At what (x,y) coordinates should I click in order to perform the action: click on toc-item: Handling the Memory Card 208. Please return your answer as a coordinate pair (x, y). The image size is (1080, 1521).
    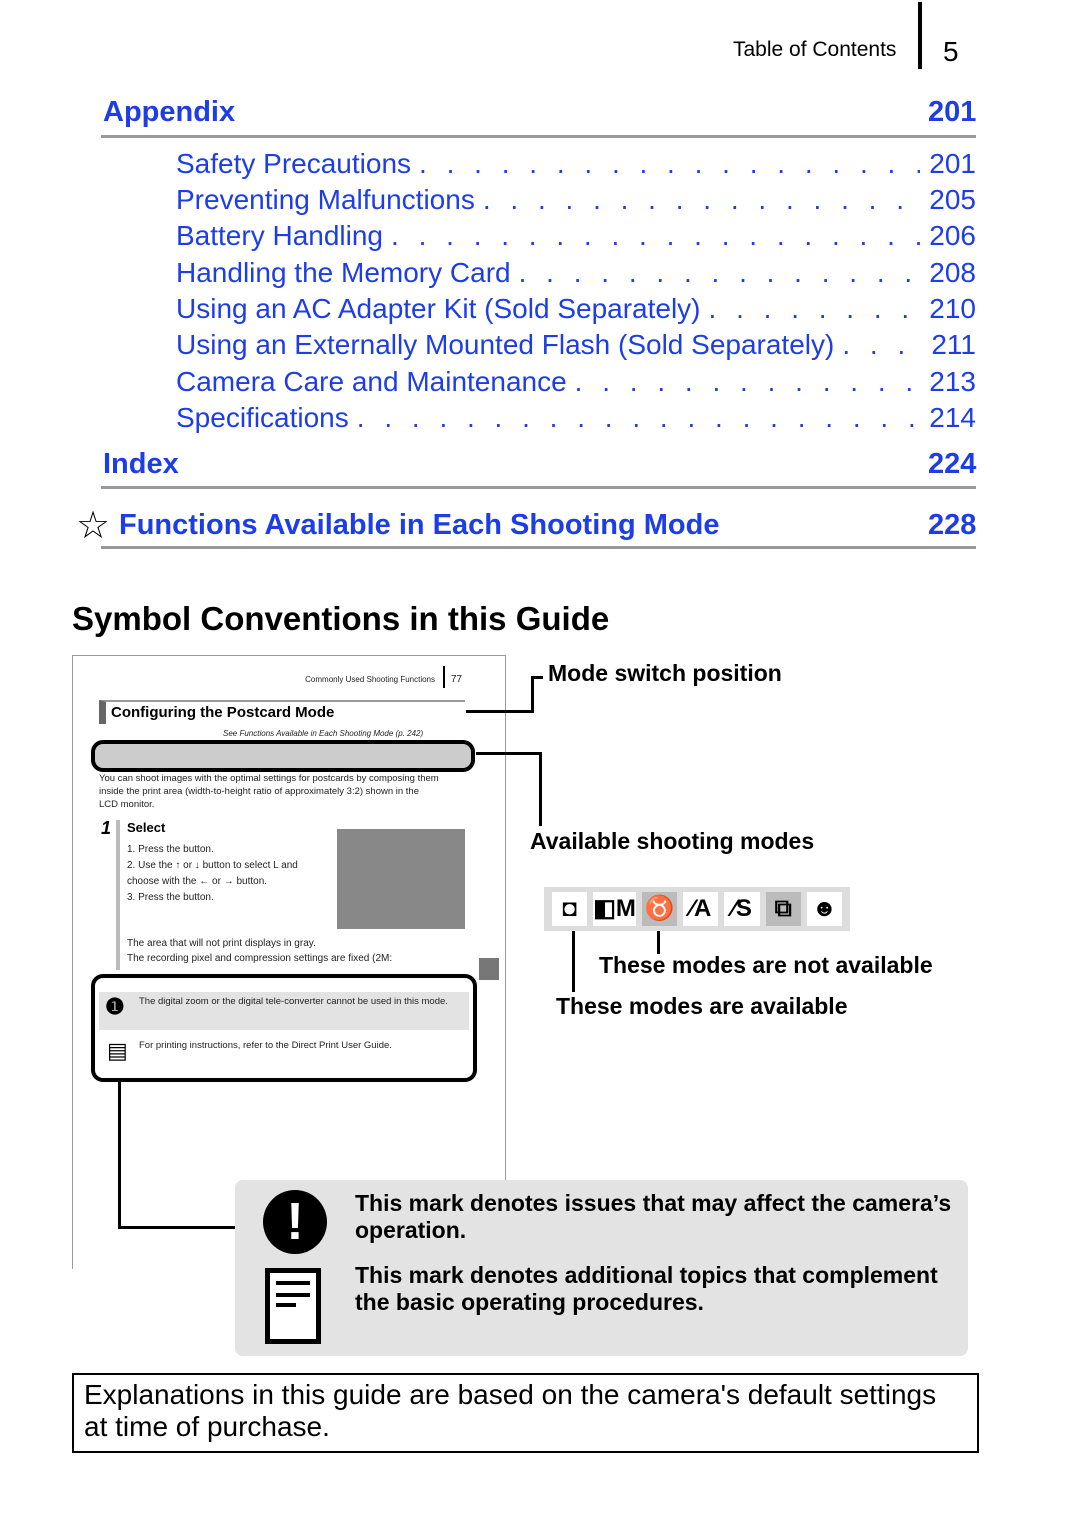
    Looking at the image, I should click on (576, 273).